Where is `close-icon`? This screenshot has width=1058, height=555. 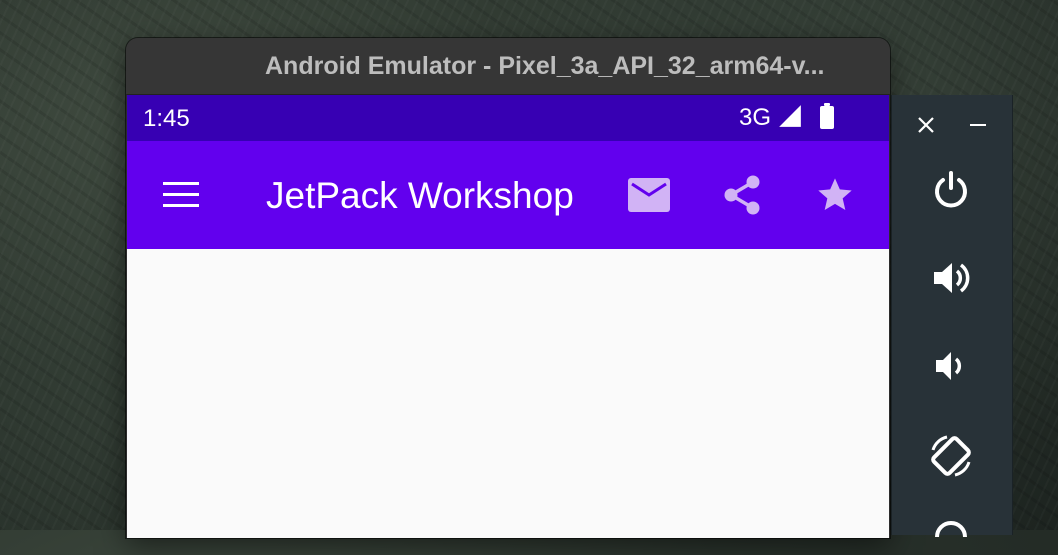 close-icon is located at coordinates (926, 125).